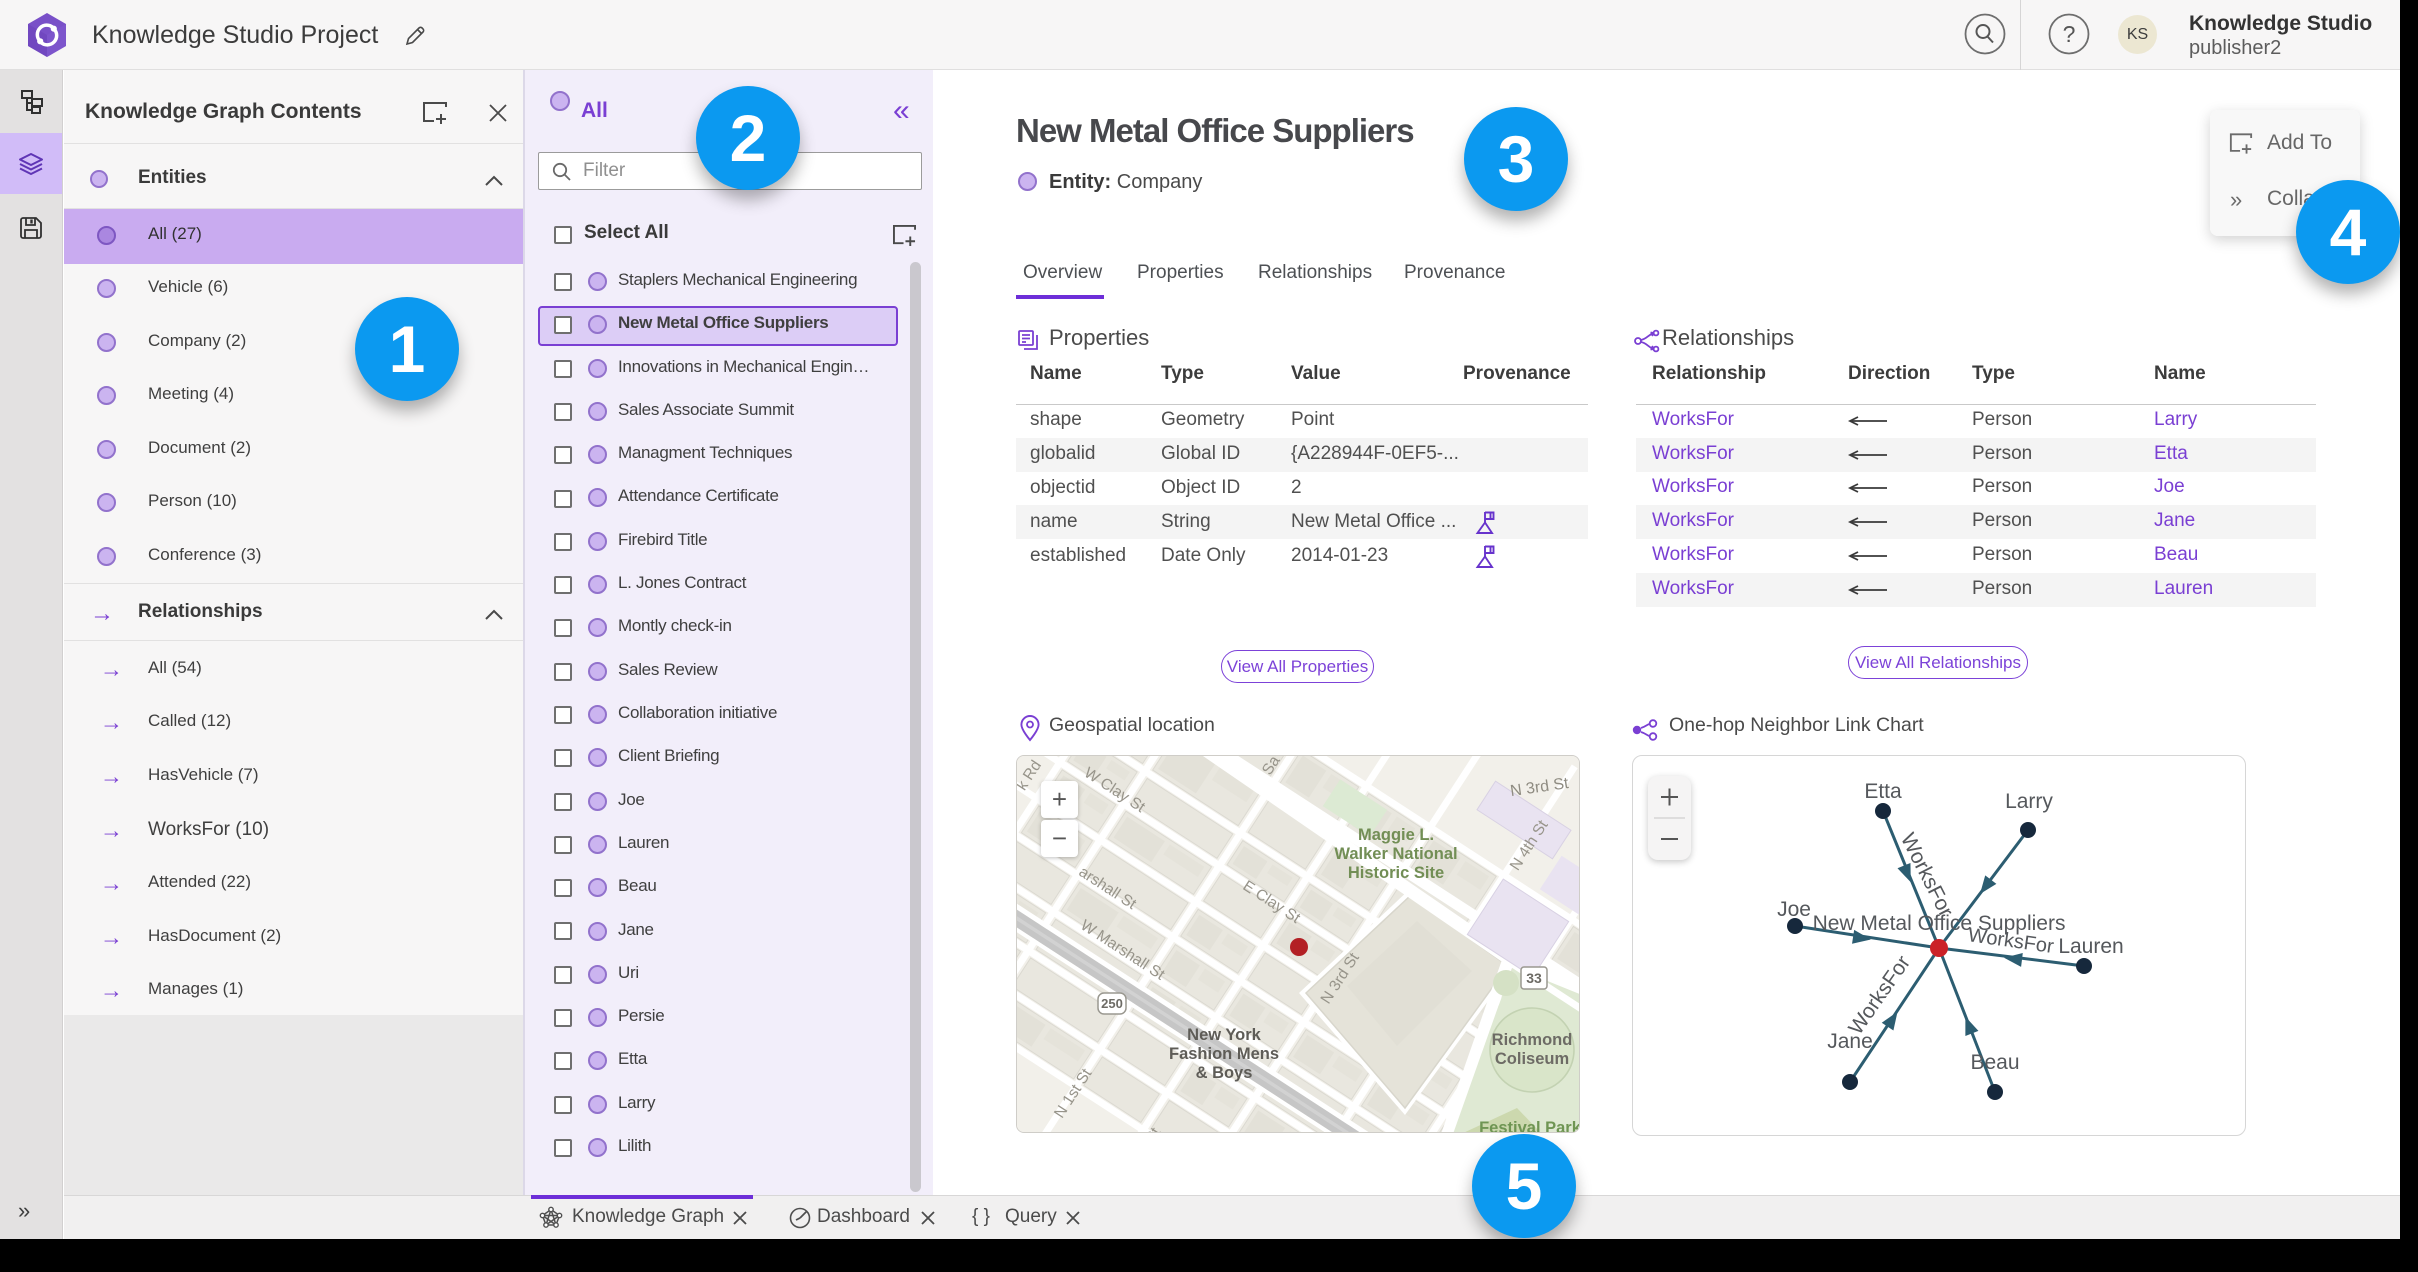  I want to click on svg-text: 33, so click(1534, 978).